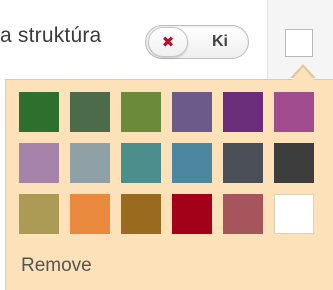 Image resolution: width=333 pixels, height=290 pixels. What do you see at coordinates (56, 266) in the screenshot?
I see `remove-color-link: Remove` at bounding box center [56, 266].